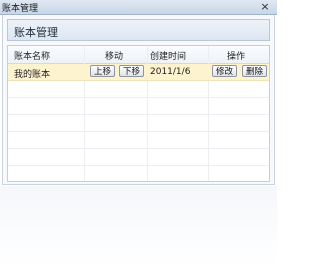 Image resolution: width=320 pixels, height=267 pixels. What do you see at coordinates (225, 71) in the screenshot?
I see `edit-button: 修改` at bounding box center [225, 71].